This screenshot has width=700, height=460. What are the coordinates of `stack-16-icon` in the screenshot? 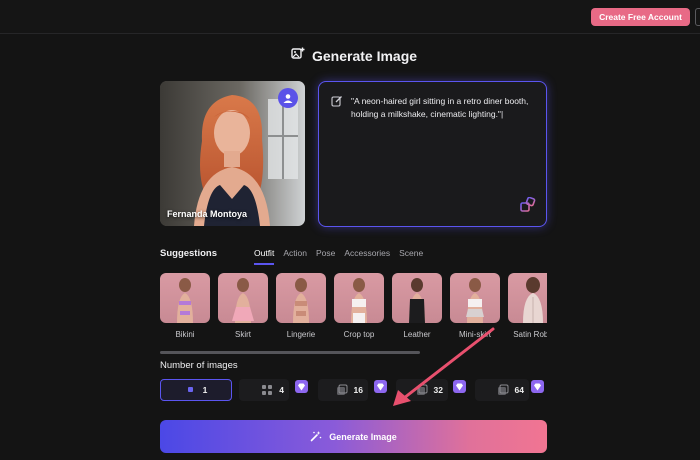 It's located at (342, 390).